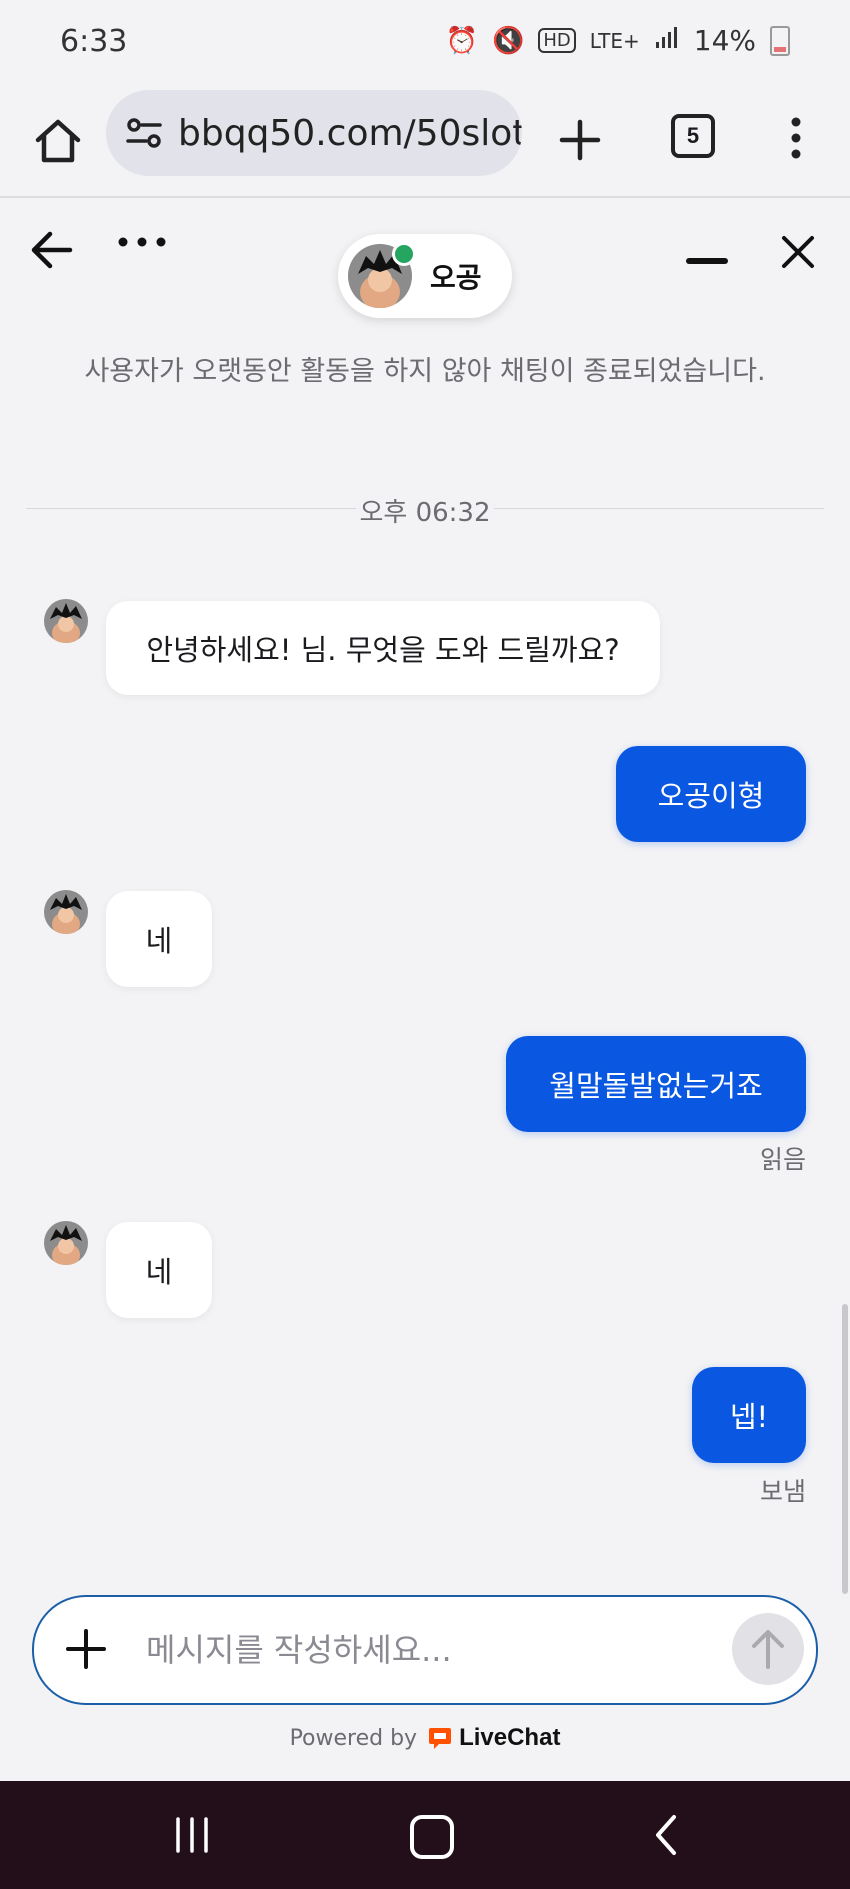  What do you see at coordinates (142, 250) in the screenshot?
I see `more-options-icon` at bounding box center [142, 250].